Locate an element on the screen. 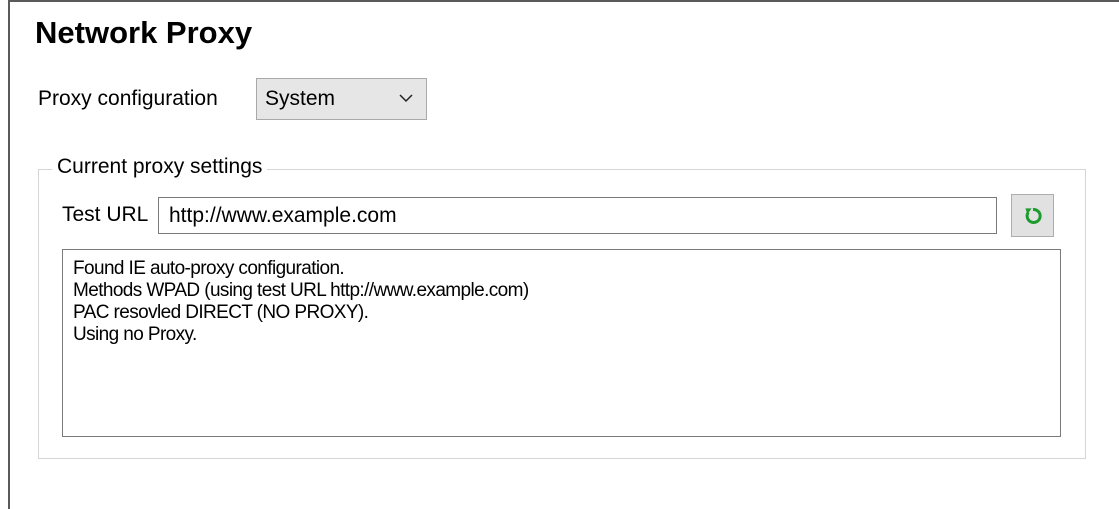 Image resolution: width=1119 pixels, height=509 pixels. refresh-icon is located at coordinates (1033, 215).